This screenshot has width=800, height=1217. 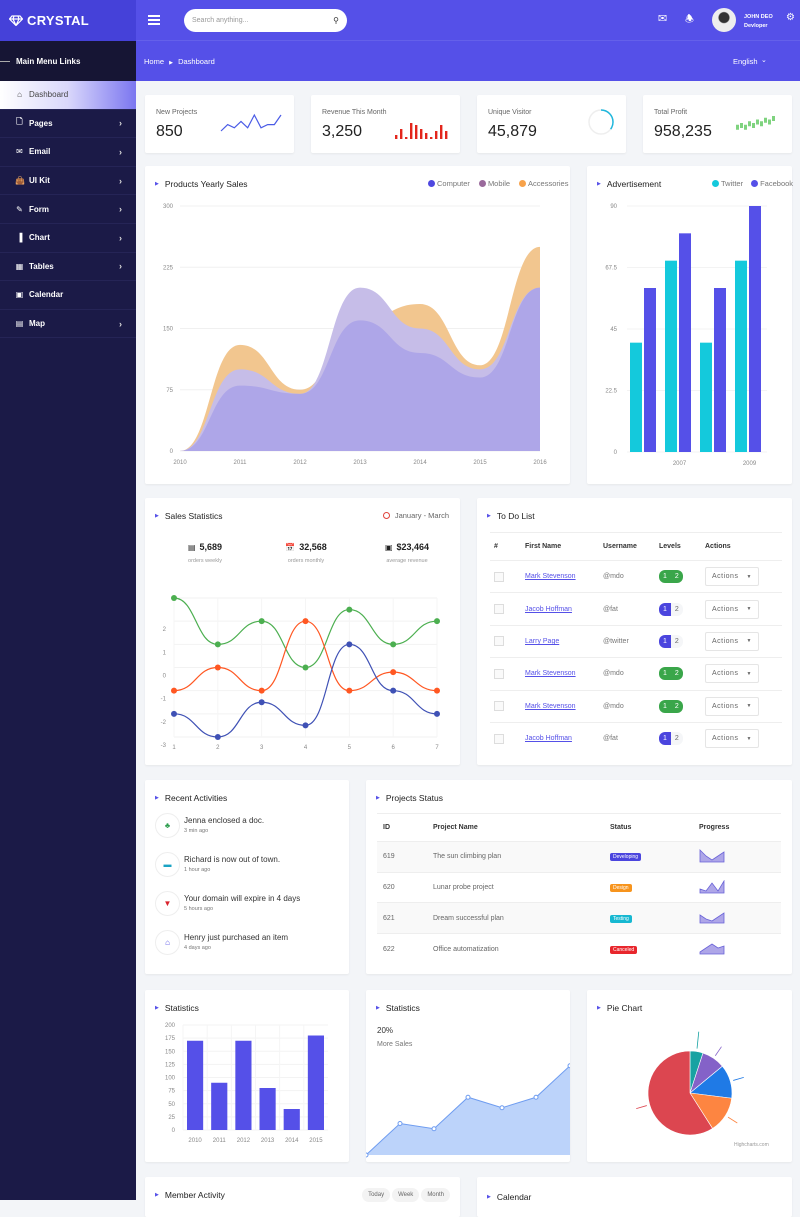 What do you see at coordinates (154, 61) in the screenshot?
I see `breadcrumb-home: Home` at bounding box center [154, 61].